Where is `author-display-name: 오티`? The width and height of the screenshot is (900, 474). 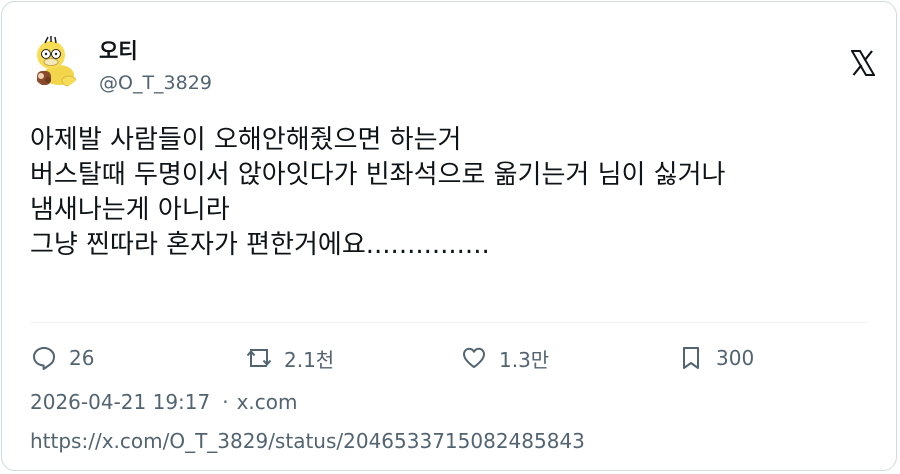
author-display-name: 오티 is located at coordinates (118, 50).